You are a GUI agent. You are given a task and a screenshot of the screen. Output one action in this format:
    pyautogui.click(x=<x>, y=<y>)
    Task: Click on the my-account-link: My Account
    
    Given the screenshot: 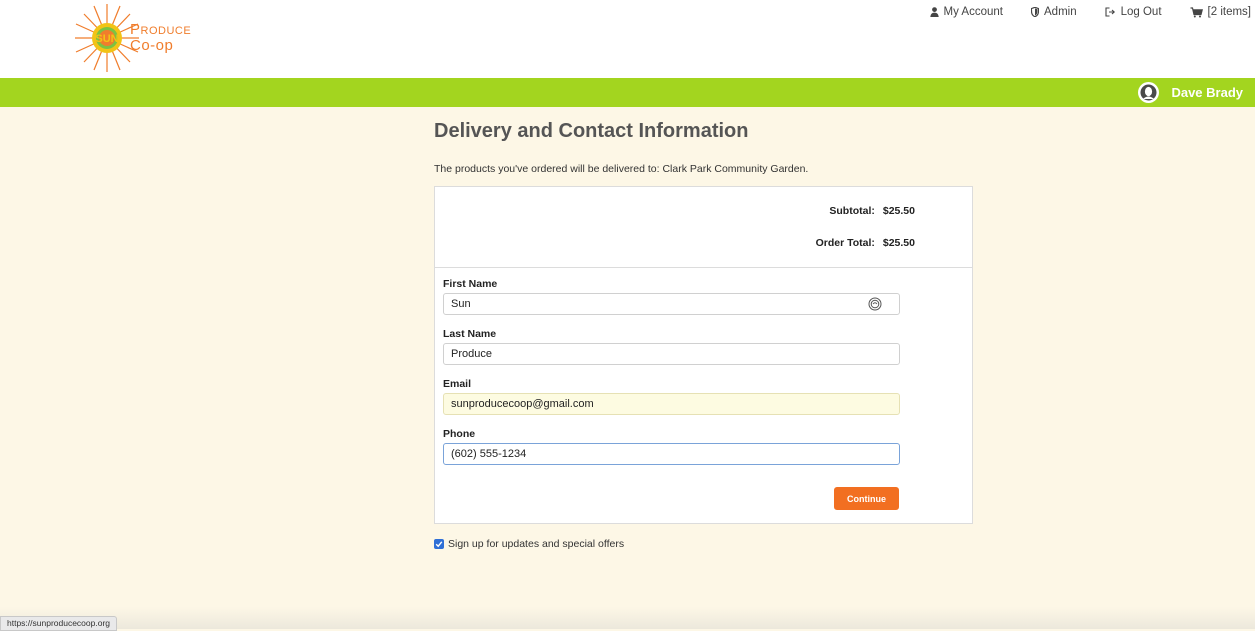 What is the action you would take?
    pyautogui.click(x=966, y=12)
    